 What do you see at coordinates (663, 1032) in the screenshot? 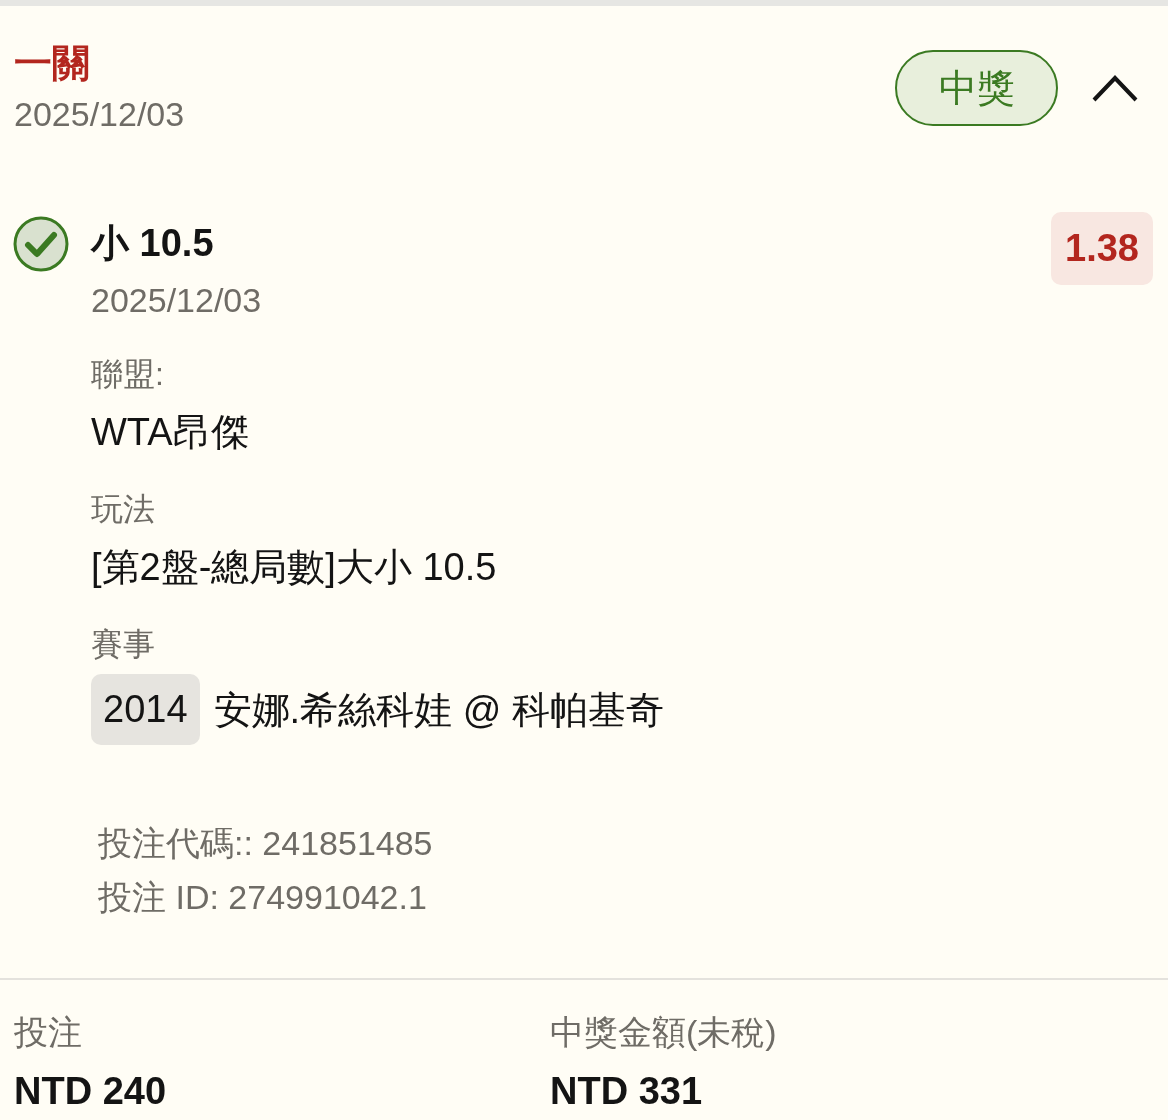
I see `summary-label: 中獎金額(未稅)` at bounding box center [663, 1032].